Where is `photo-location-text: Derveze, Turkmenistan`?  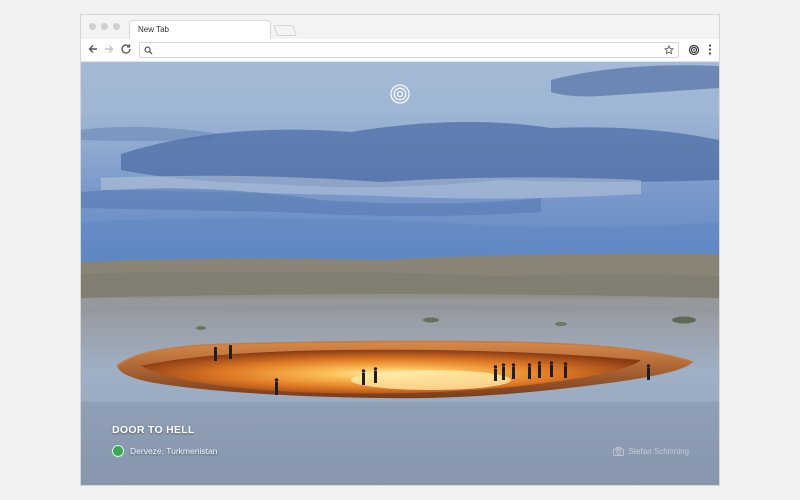
photo-location-text: Derveze, Turkmenistan is located at coordinates (174, 451).